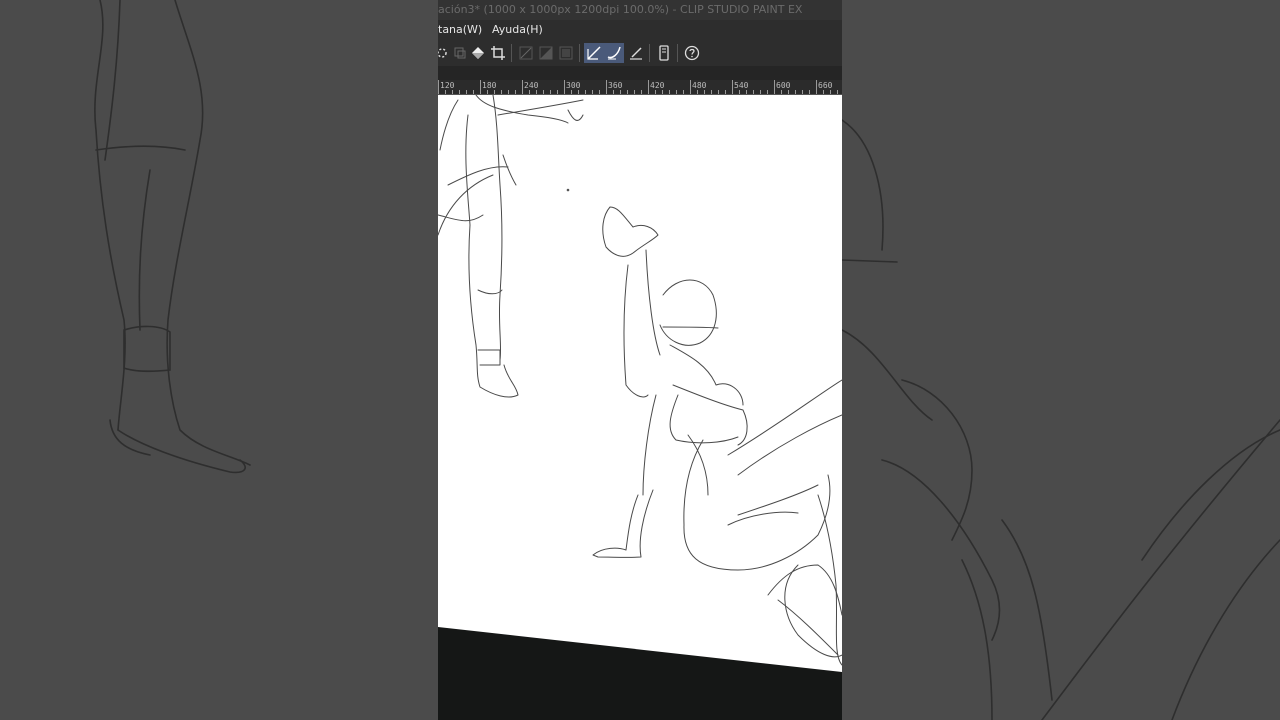  Describe the element at coordinates (460, 53) in the screenshot. I see `layer-icon` at that location.